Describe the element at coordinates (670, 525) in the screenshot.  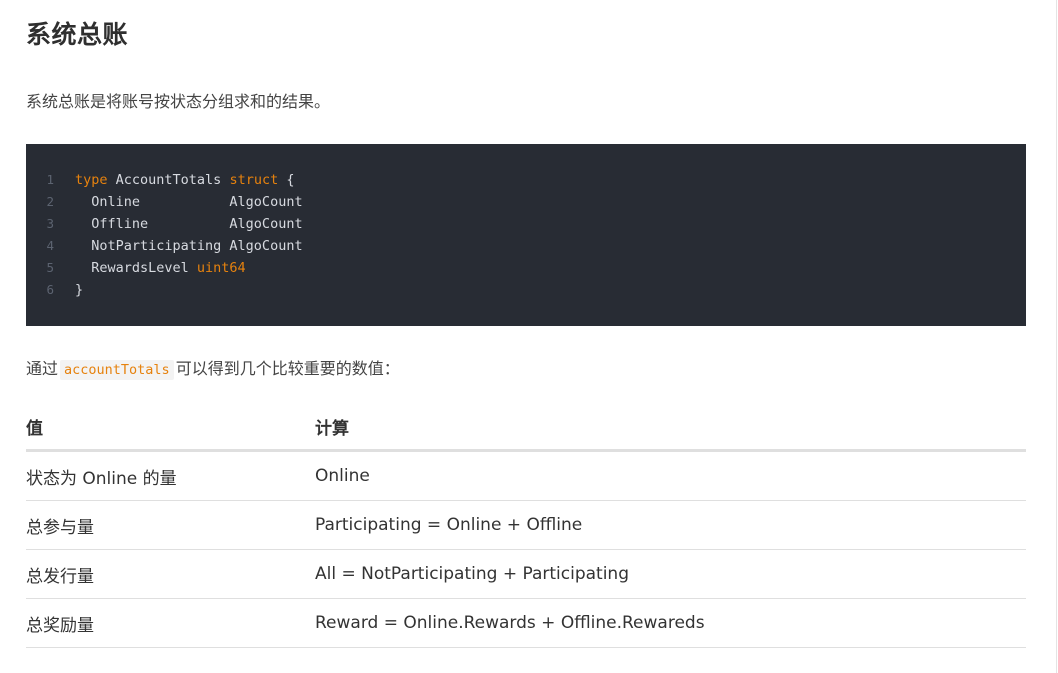
I see `table-cell-calculation: Participating = Online + Offline` at that location.